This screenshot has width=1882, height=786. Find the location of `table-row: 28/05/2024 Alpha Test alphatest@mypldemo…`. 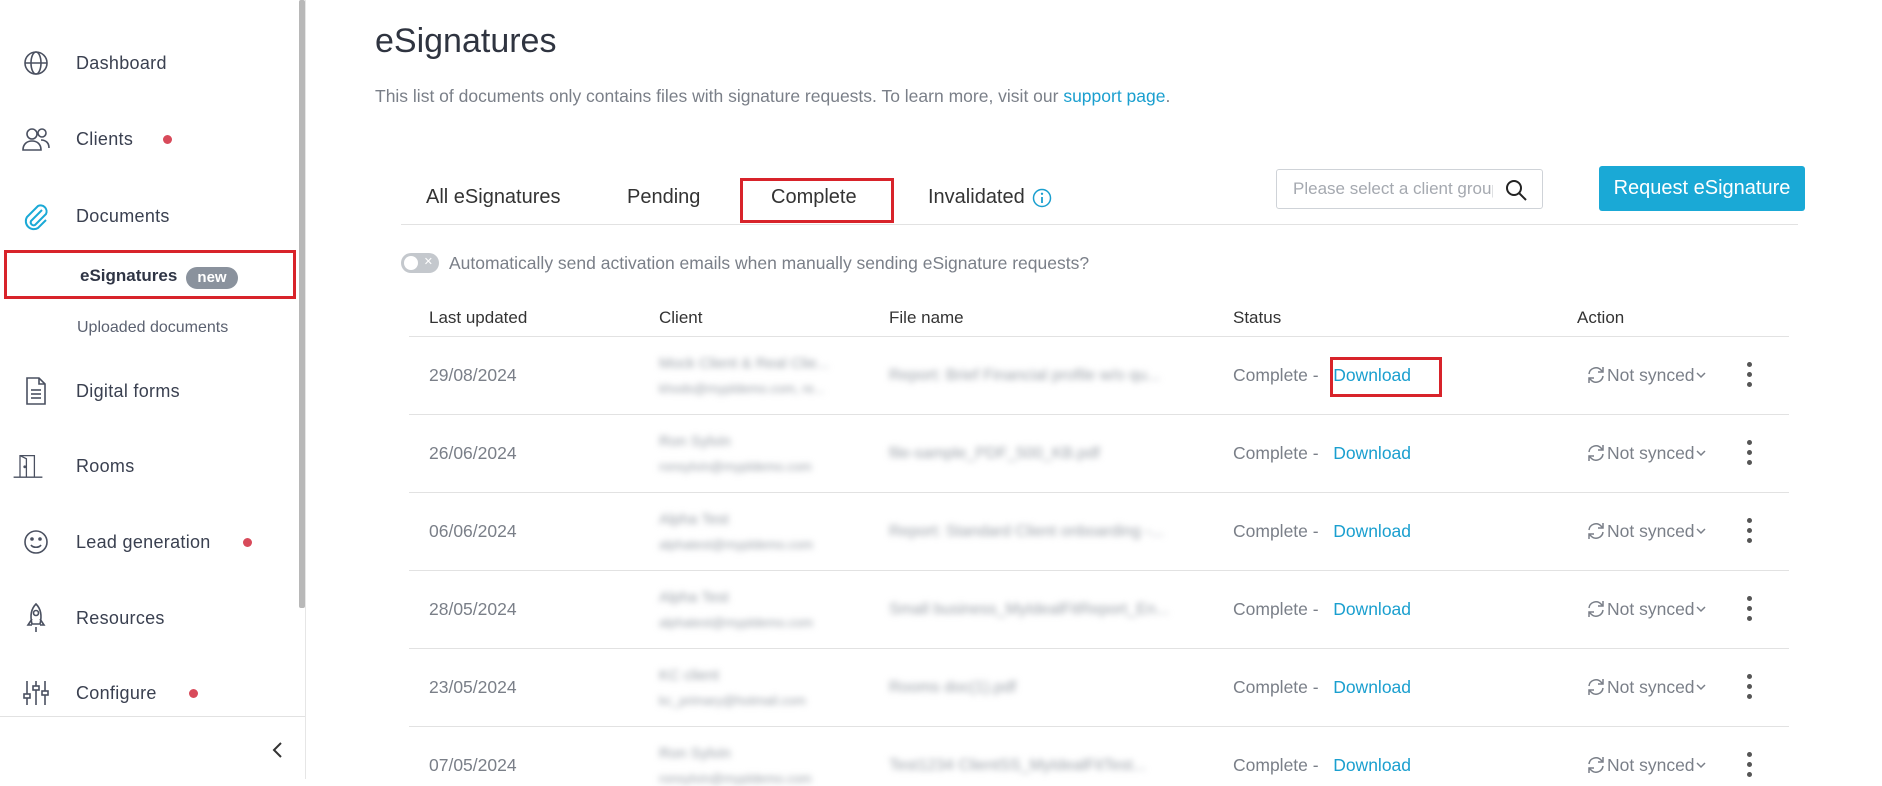

table-row: 28/05/2024 Alpha Test alphatest@mypldemo… is located at coordinates (1099, 610).